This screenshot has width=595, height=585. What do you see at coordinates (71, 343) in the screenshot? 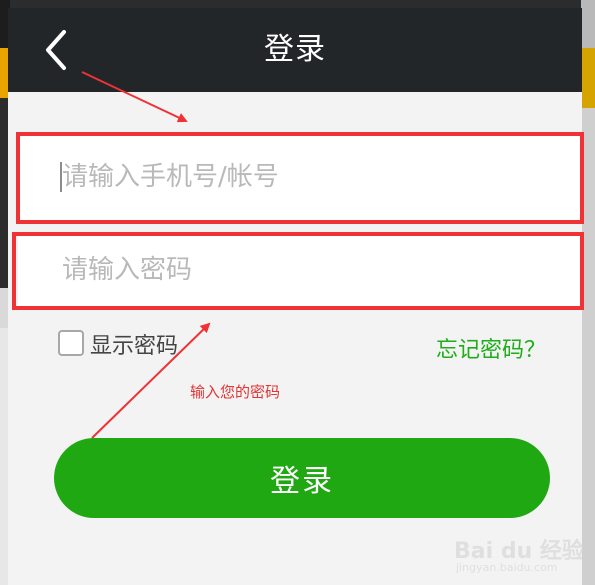
I see `show-password-checkbox` at bounding box center [71, 343].